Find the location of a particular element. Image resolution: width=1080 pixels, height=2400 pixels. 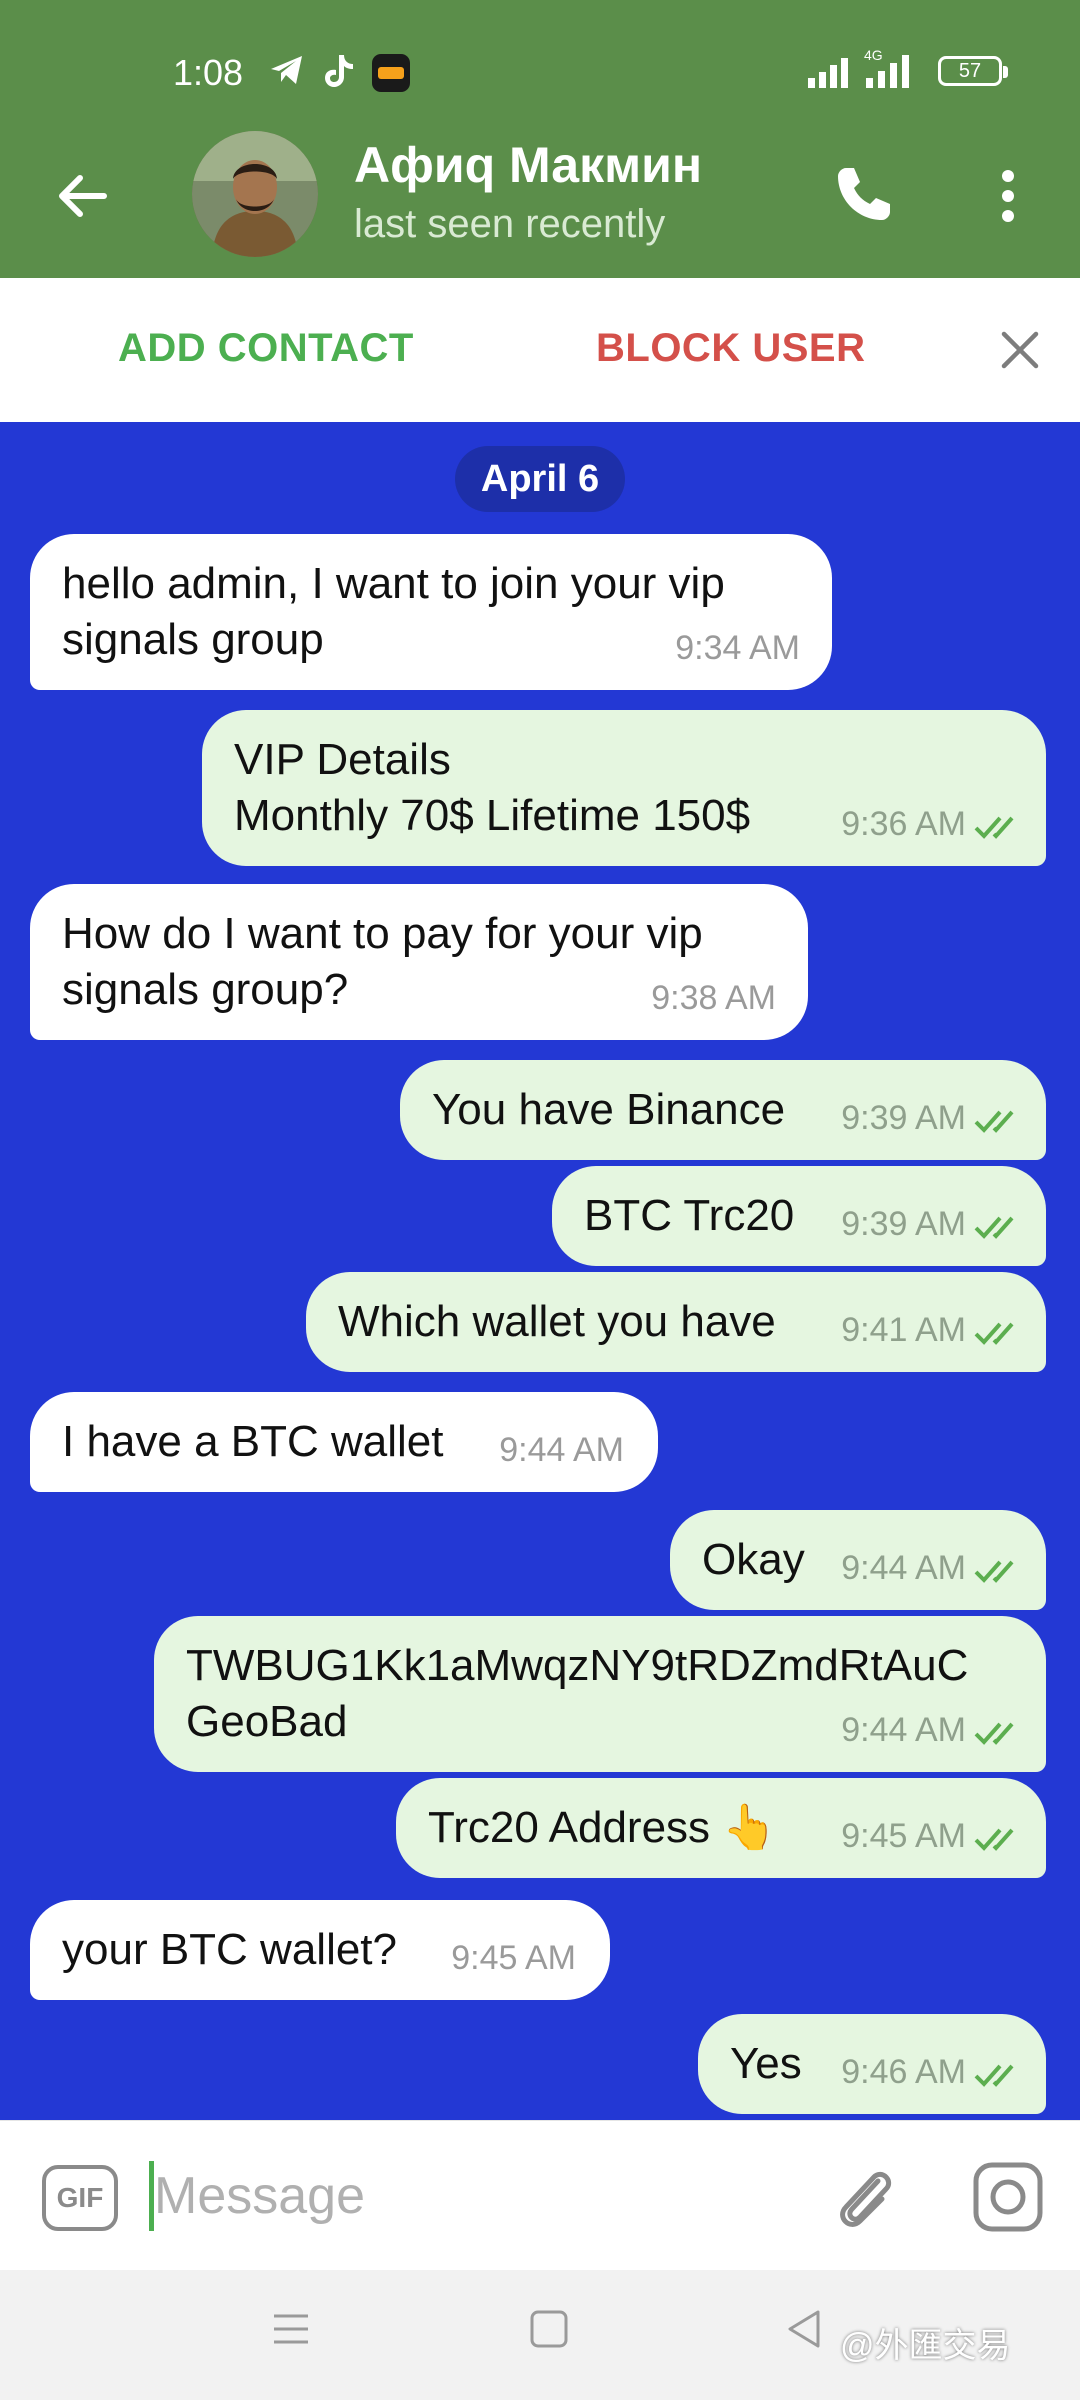

svg-text: 4G is located at coordinates (873, 55).